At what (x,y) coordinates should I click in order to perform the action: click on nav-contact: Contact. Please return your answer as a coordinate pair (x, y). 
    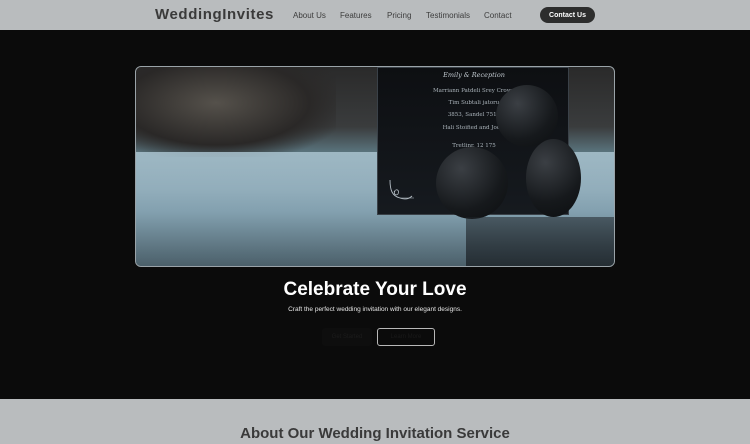
    Looking at the image, I should click on (498, 15).